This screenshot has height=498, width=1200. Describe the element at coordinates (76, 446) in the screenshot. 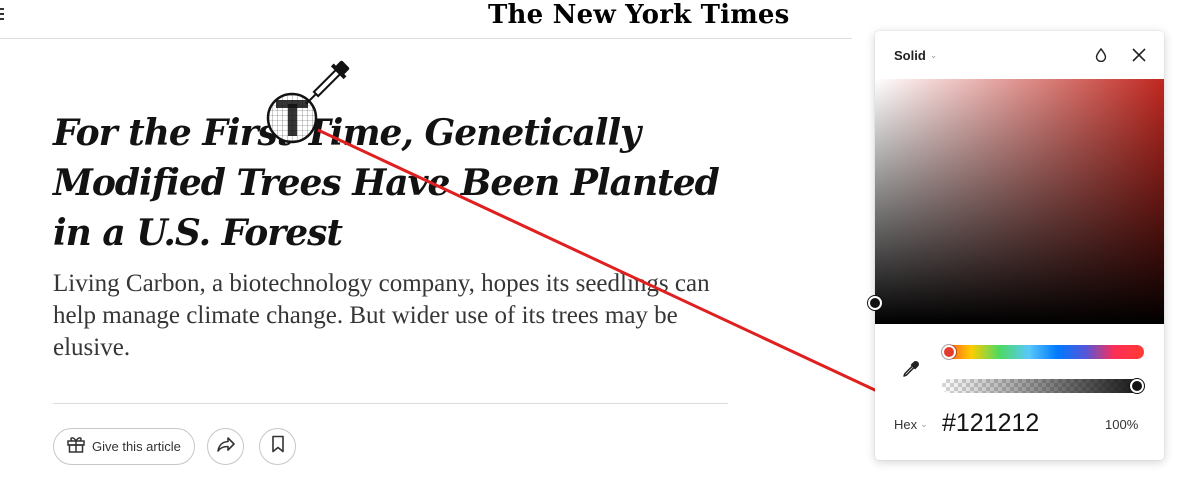

I see `gift-icon` at that location.